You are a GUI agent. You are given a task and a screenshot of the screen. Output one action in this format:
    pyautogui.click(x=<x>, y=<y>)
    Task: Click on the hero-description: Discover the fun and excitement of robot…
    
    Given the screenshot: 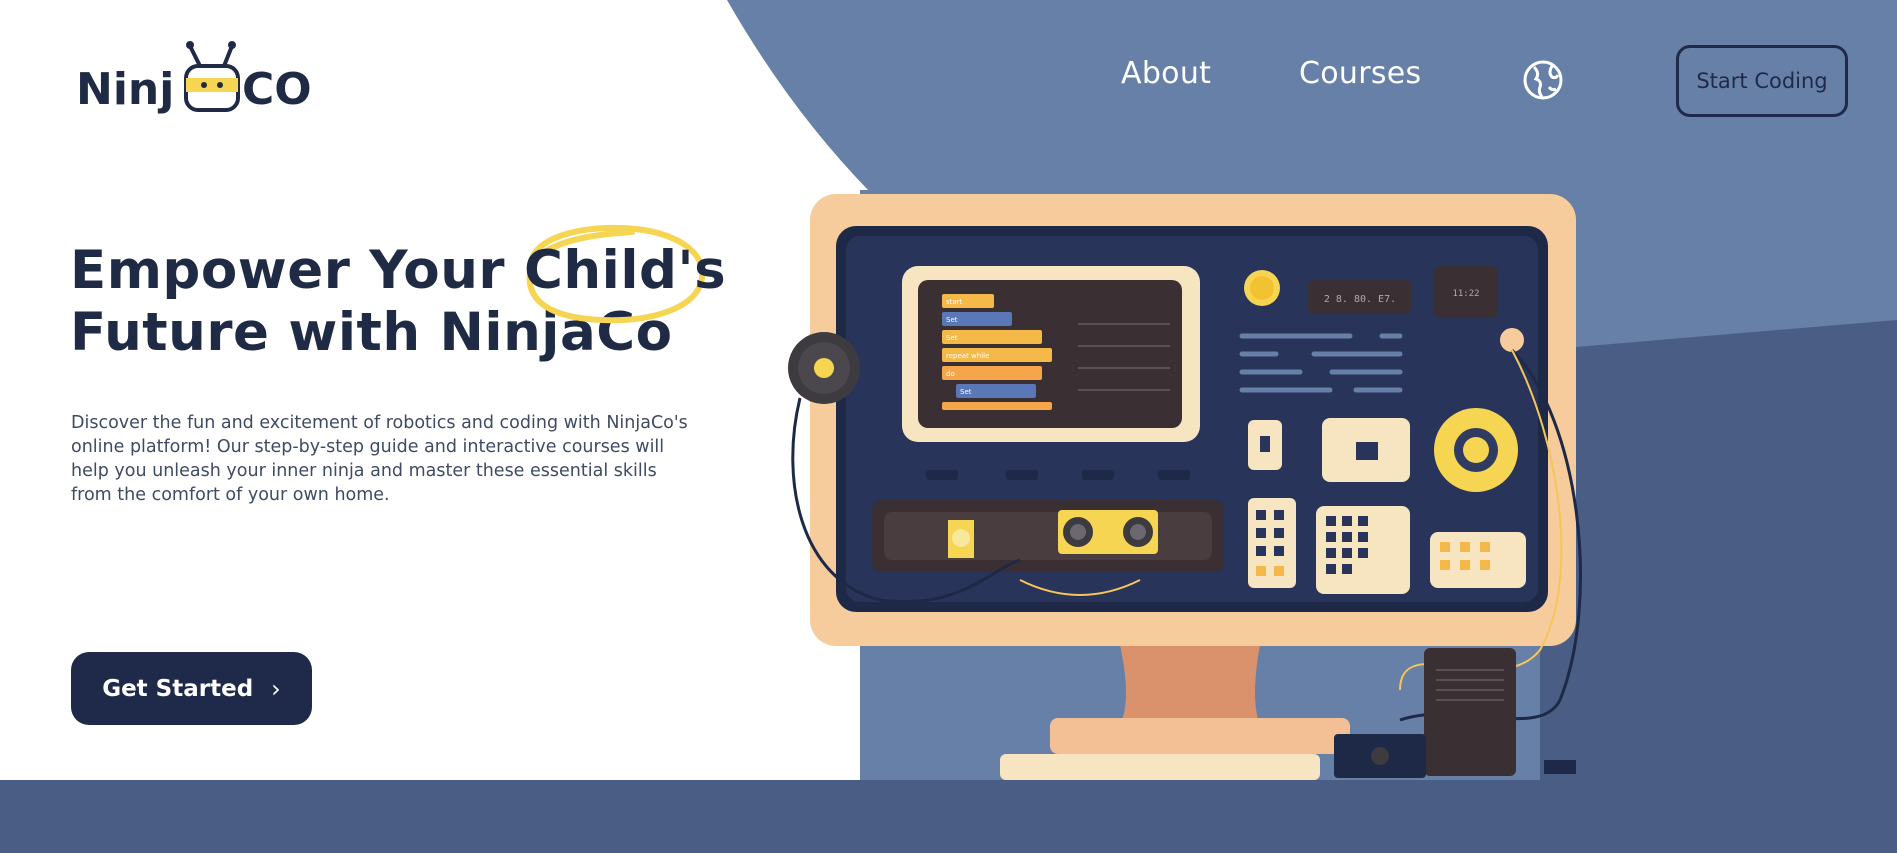 What is the action you would take?
    pyautogui.click(x=379, y=459)
    